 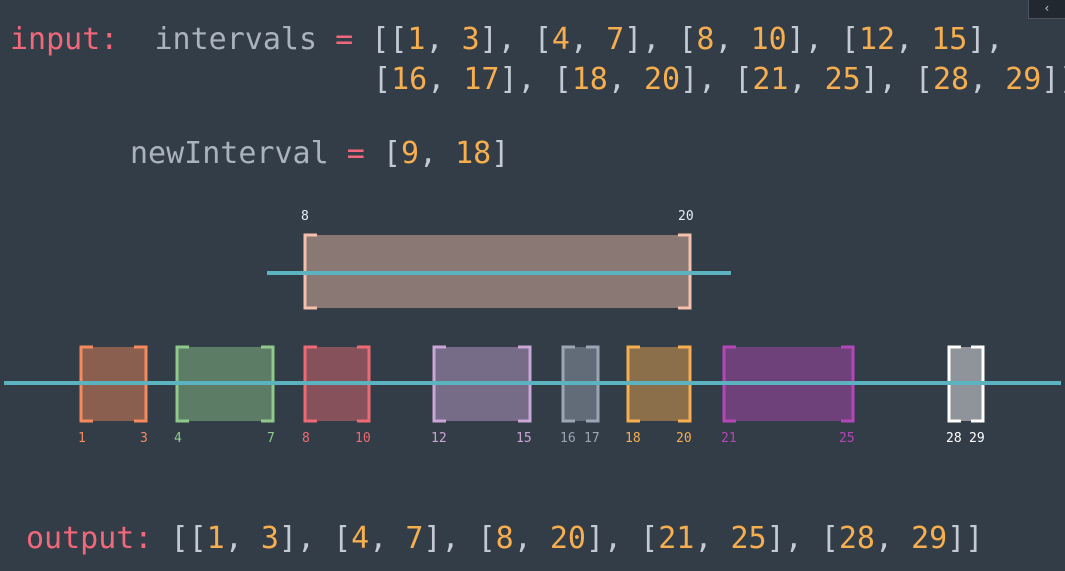 I want to click on input-keyword: input:, so click(x=64, y=39).